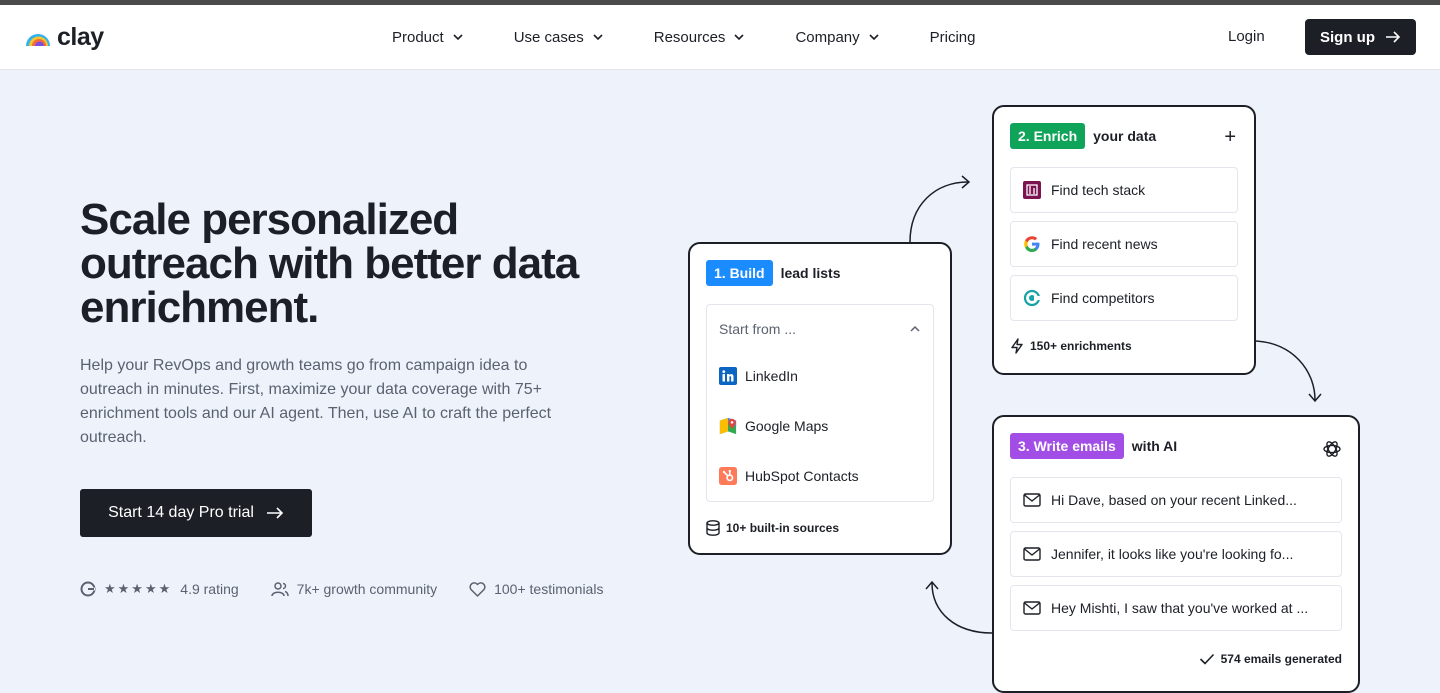  I want to click on heart-icon, so click(477, 589).